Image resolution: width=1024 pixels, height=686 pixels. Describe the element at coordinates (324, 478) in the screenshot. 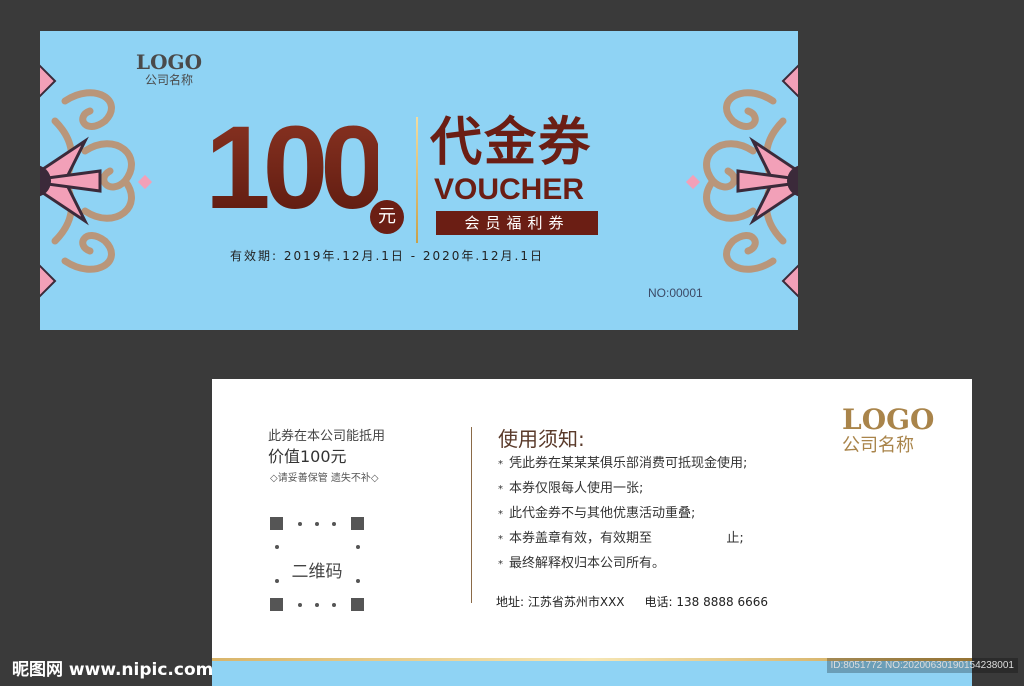

I see `keep-safe-note: ◇请妥善保管 遗失不补◇` at that location.